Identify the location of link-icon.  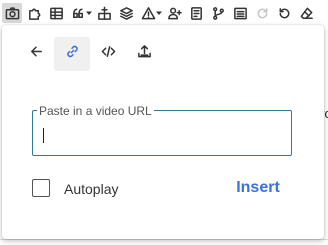
(72, 54).